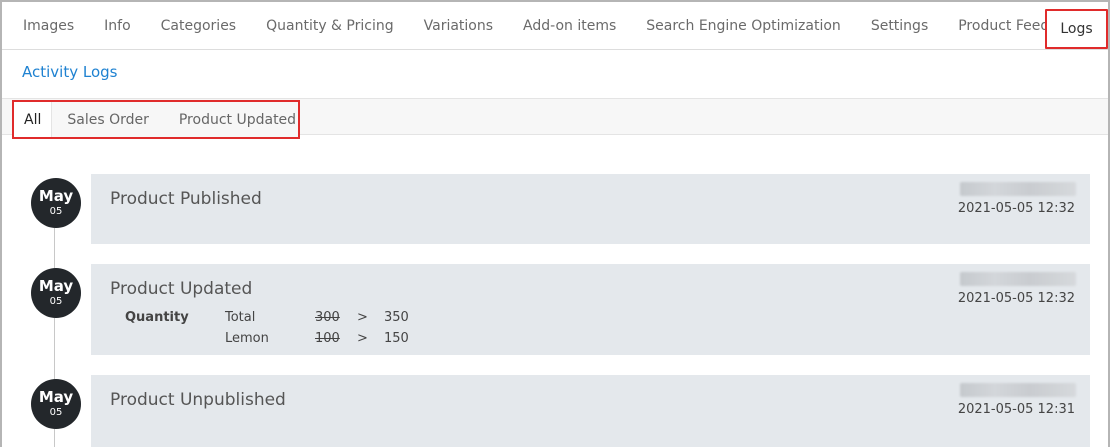  I want to click on change-old-value: 100, so click(327, 338).